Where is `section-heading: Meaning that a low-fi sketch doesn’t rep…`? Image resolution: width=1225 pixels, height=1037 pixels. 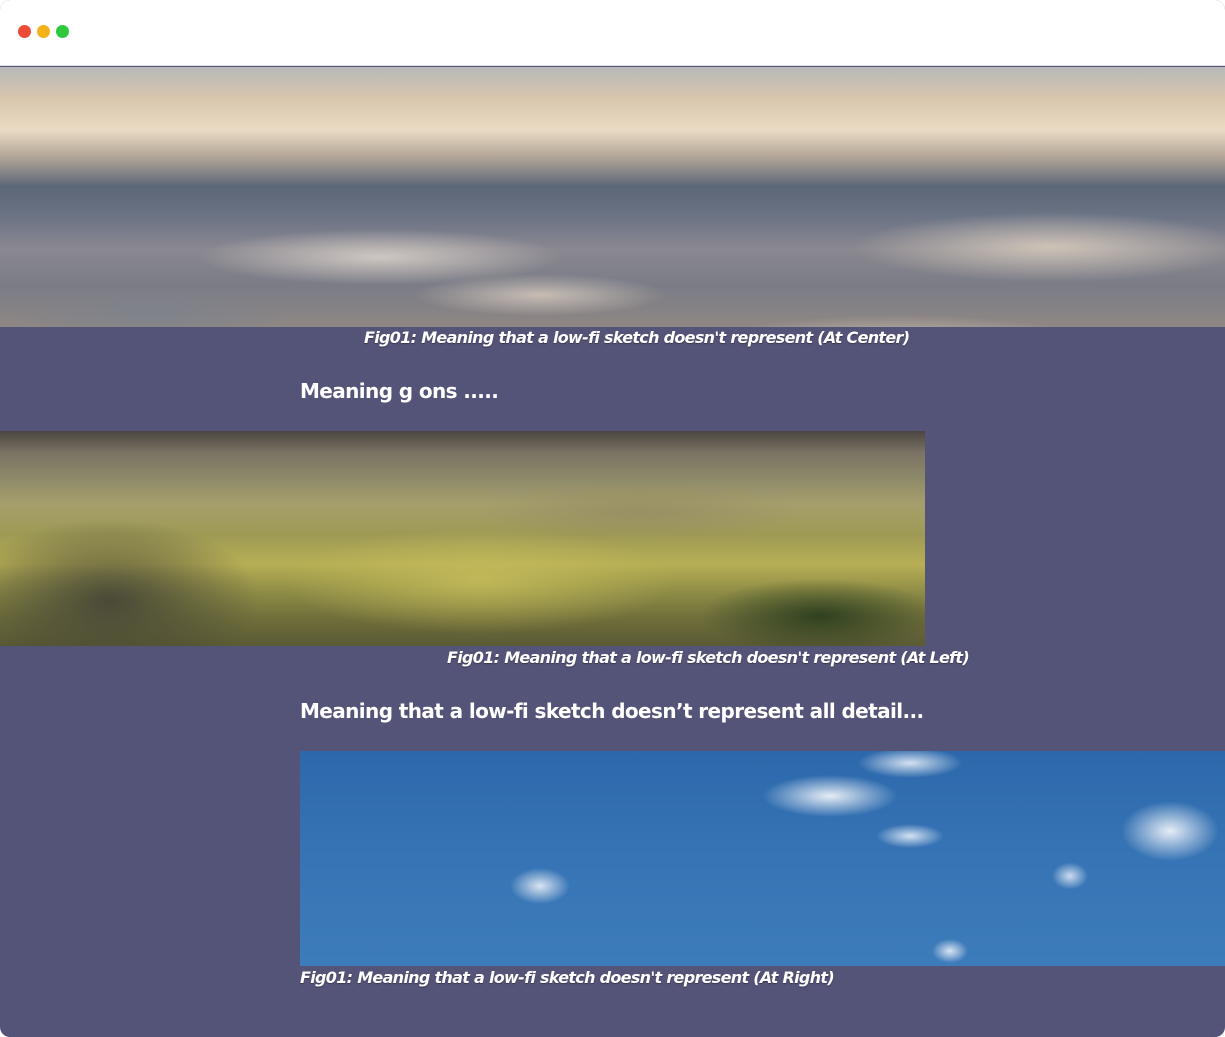 section-heading: Meaning that a low-fi sketch doesn’t rep… is located at coordinates (612, 711).